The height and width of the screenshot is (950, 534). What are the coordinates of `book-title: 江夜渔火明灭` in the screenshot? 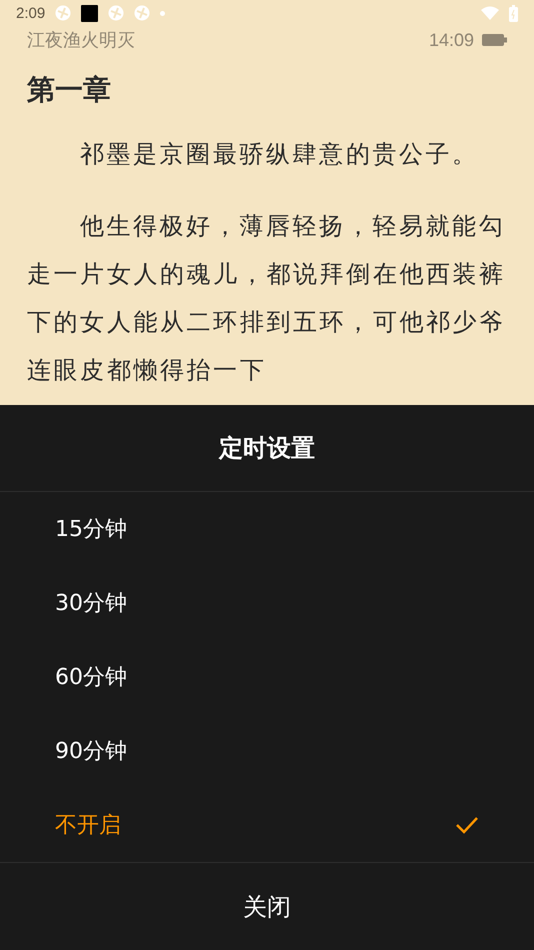 It's located at (81, 40).